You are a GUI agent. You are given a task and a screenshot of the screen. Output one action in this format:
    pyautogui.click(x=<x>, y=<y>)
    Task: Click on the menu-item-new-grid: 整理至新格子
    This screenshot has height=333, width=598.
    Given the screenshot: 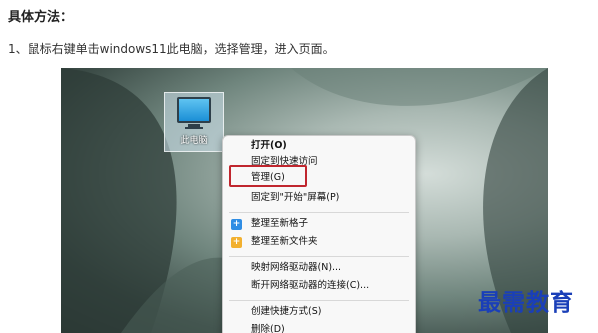 What is the action you would take?
    pyautogui.click(x=279, y=224)
    